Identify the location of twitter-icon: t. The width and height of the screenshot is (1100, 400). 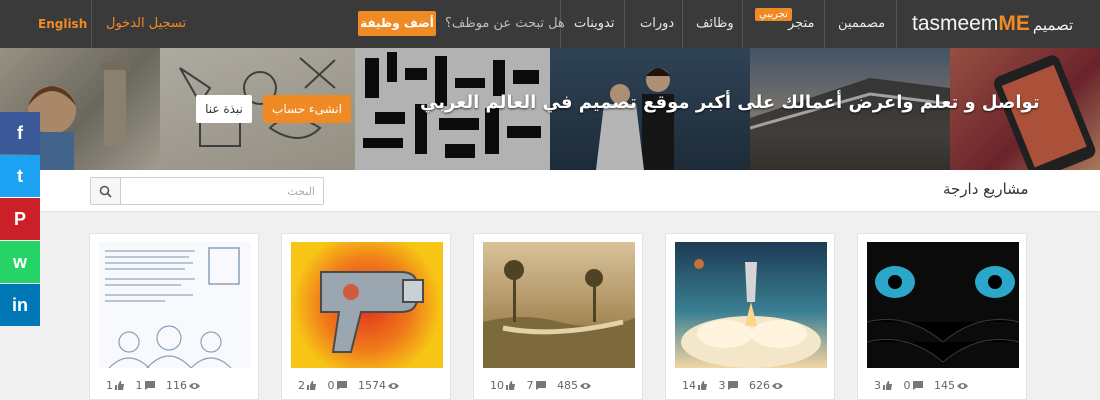
(20, 175).